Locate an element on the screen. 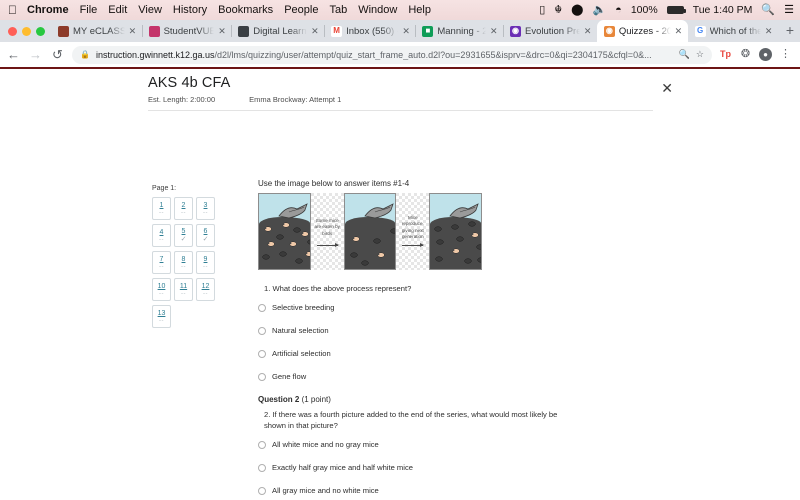 The height and width of the screenshot is (500, 800). browser-tab-evolution: ◉ Evolution Pre ✕ is located at coordinates (550, 31).